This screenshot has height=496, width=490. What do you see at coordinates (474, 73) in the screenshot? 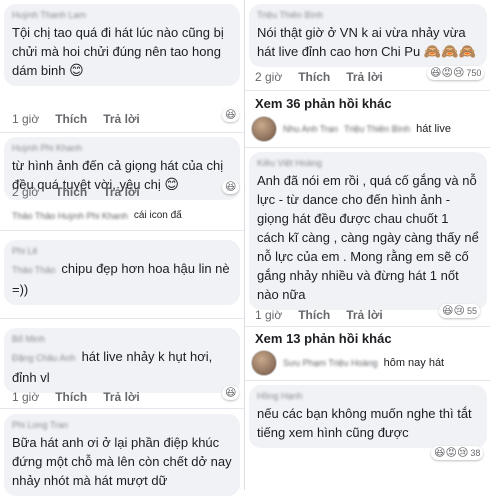
I see `reaction-count: 750` at bounding box center [474, 73].